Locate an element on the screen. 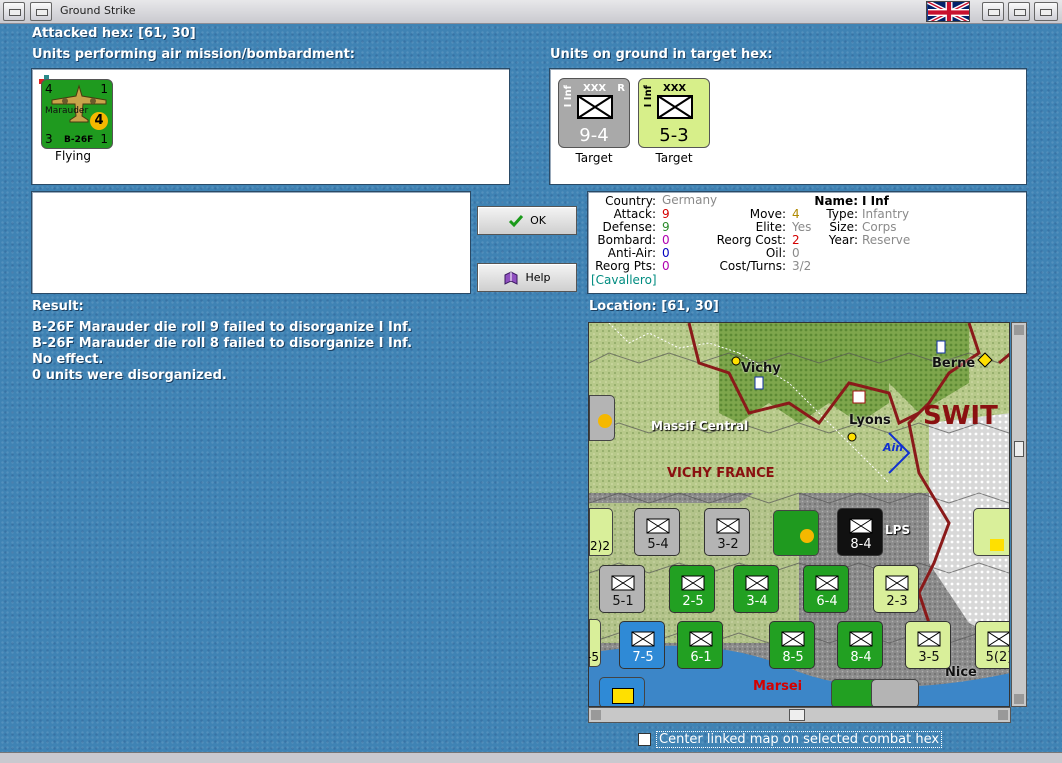  map-unit-stats: 8-5 is located at coordinates (793, 657).